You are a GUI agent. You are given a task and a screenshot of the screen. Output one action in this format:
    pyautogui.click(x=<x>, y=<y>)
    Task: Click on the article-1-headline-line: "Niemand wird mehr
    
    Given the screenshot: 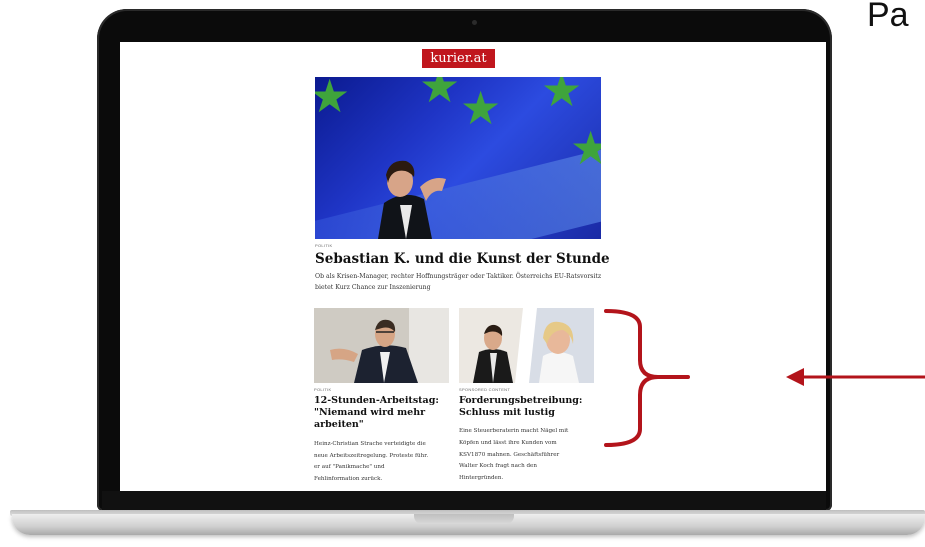 What is the action you would take?
    pyautogui.click(x=370, y=412)
    